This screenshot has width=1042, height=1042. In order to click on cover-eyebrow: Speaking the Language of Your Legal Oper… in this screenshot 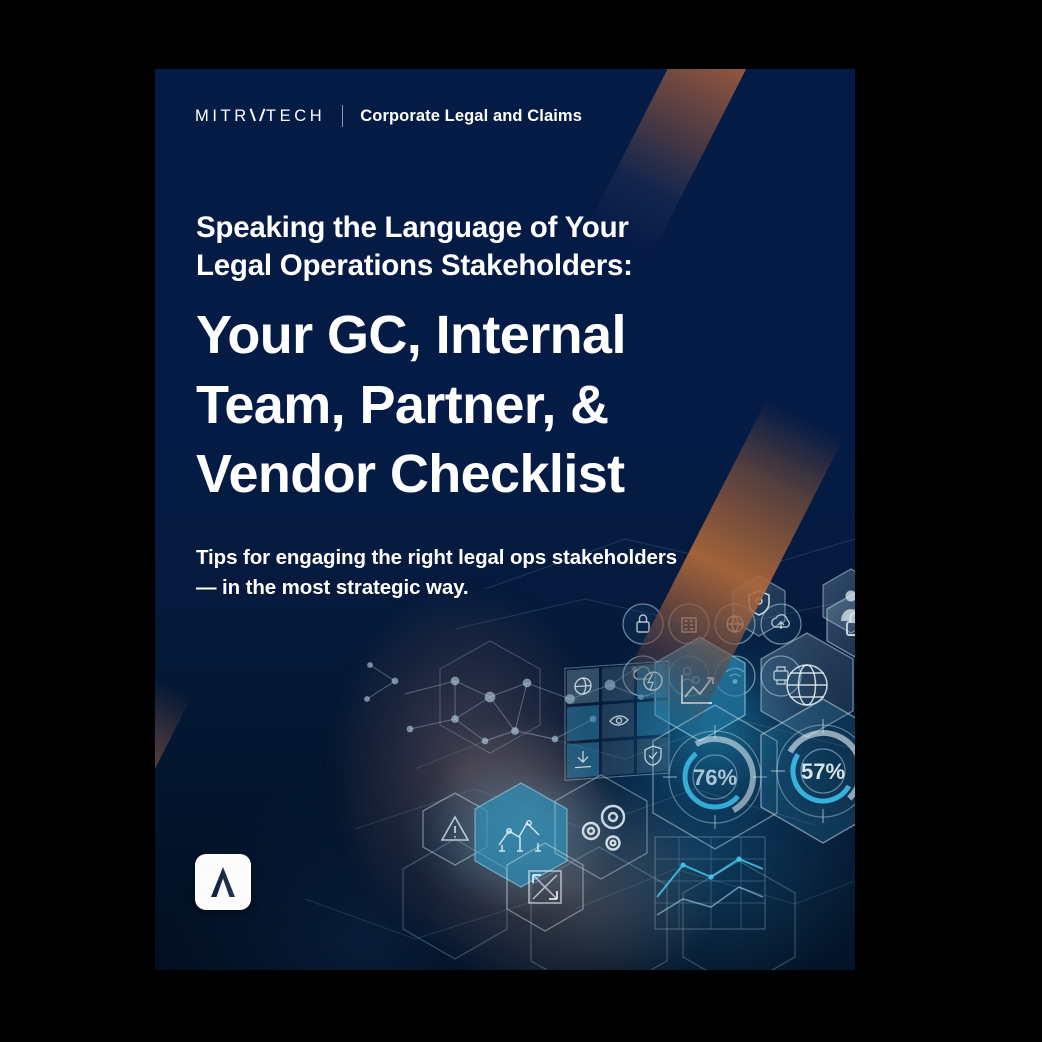, I will do `click(496, 247)`.